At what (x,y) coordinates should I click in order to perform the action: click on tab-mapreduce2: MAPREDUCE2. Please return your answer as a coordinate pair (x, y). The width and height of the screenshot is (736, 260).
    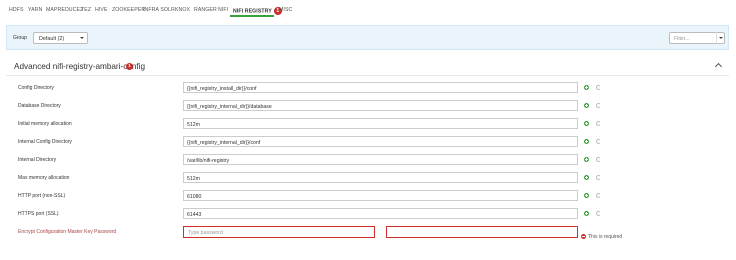
    Looking at the image, I should click on (64, 10).